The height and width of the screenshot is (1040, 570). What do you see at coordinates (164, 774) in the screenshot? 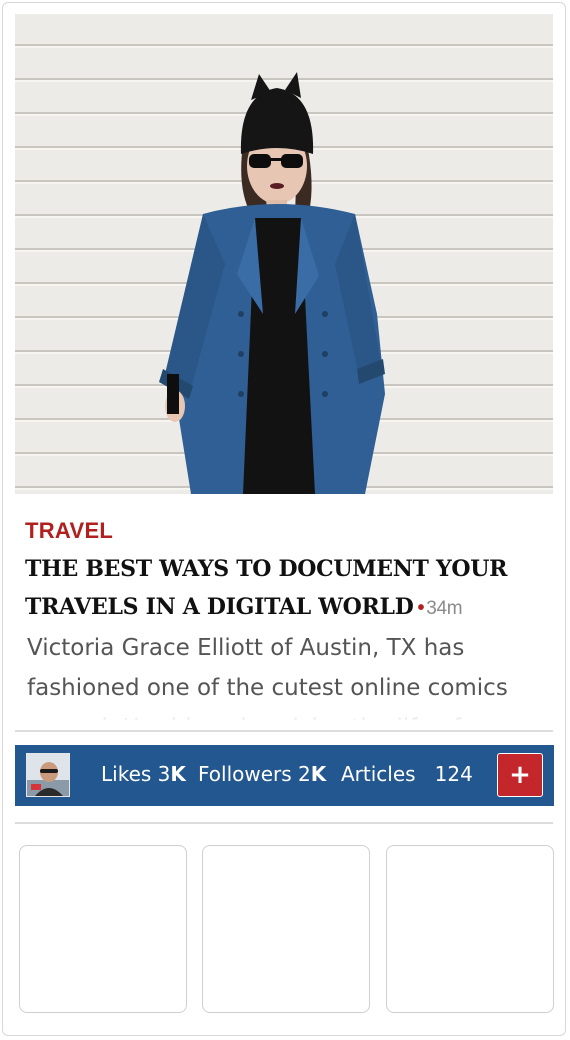
I see `likes-count: 3` at bounding box center [164, 774].